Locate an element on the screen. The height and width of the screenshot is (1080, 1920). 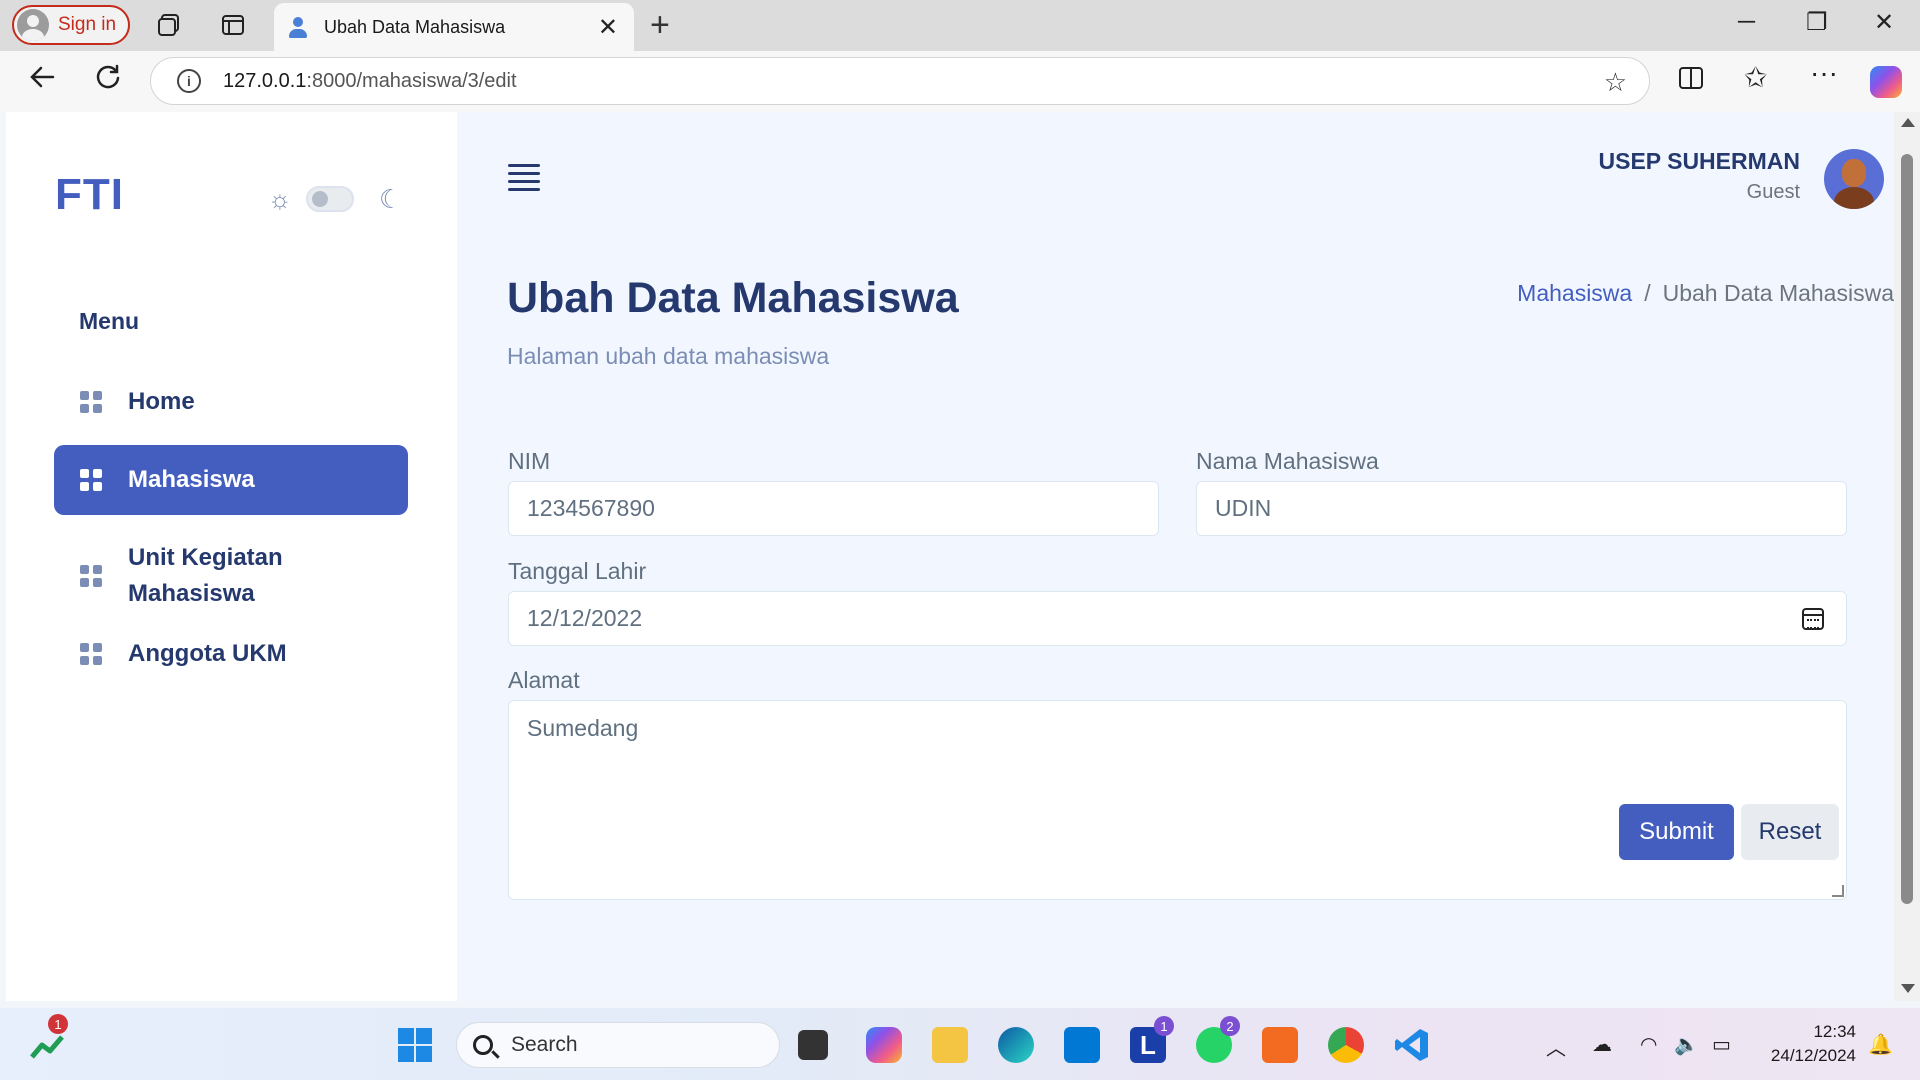
url-text: 127.0.0.1:8000/mahasiswa/3/edit is located at coordinates (370, 80).